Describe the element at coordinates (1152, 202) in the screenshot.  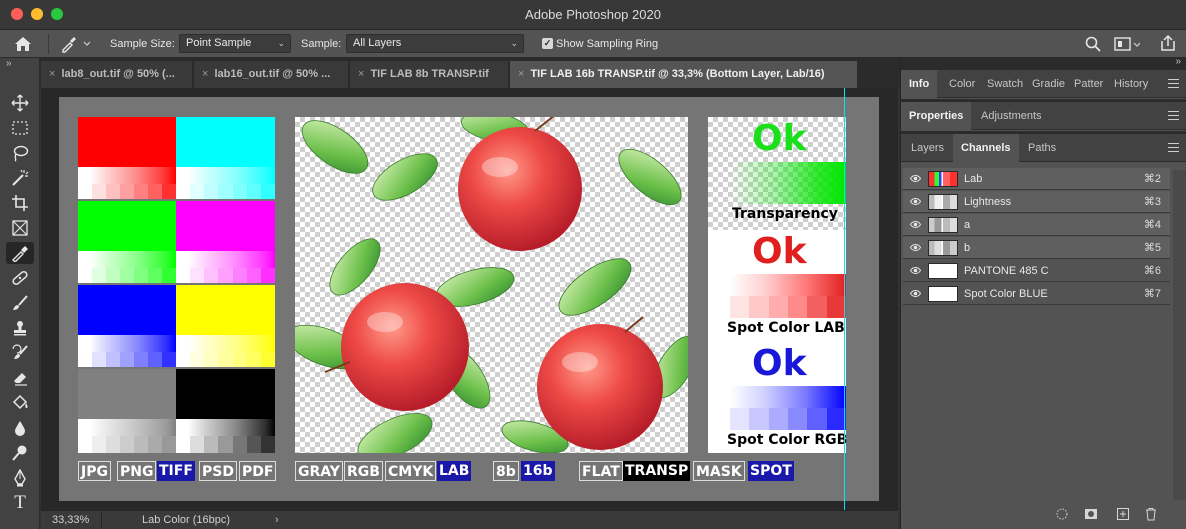
I see `channel-shortcut: ⌘3` at that location.